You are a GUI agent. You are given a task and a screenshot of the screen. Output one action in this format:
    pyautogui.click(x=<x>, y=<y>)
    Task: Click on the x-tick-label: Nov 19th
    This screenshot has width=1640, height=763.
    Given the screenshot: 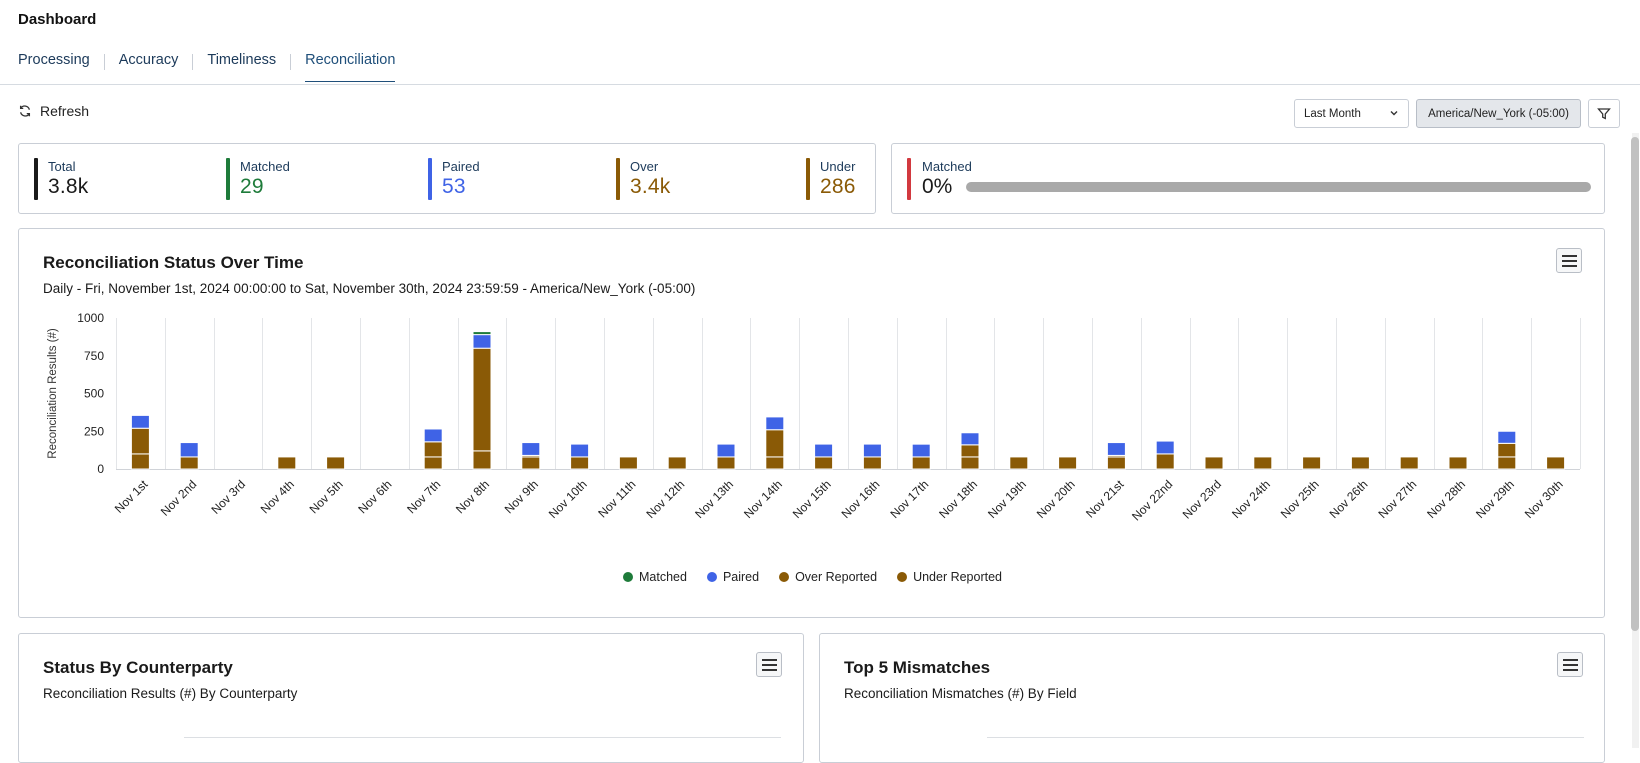 What is the action you would take?
    pyautogui.click(x=1007, y=499)
    